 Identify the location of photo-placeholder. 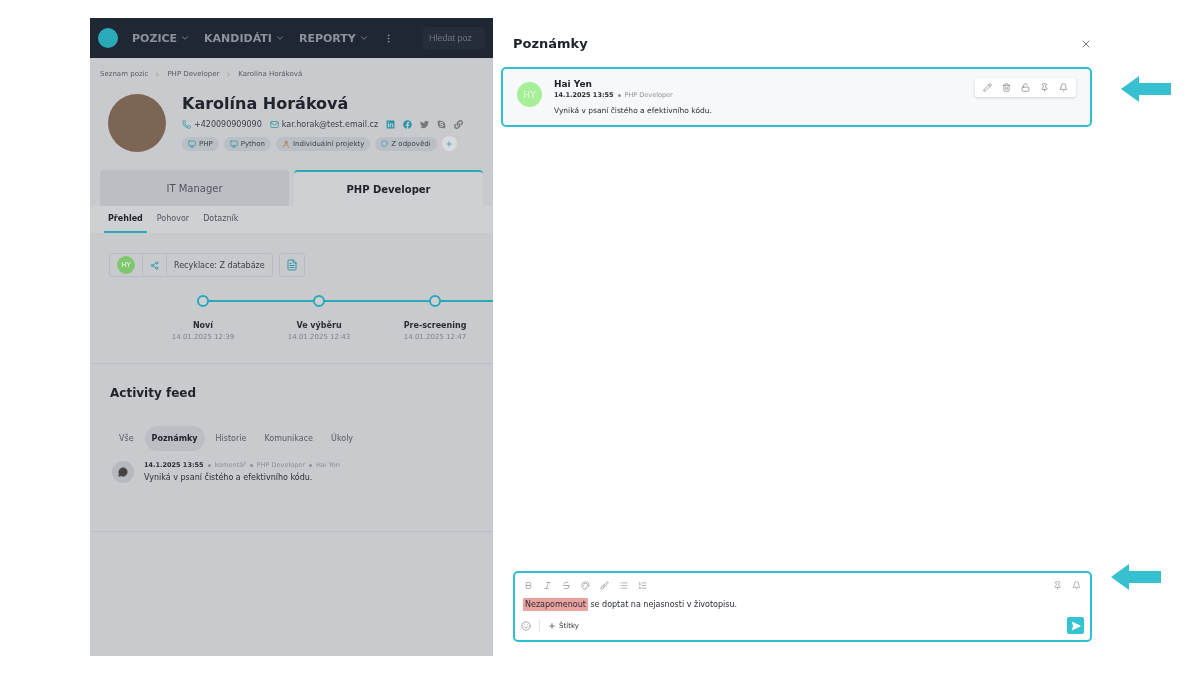
(137, 123).